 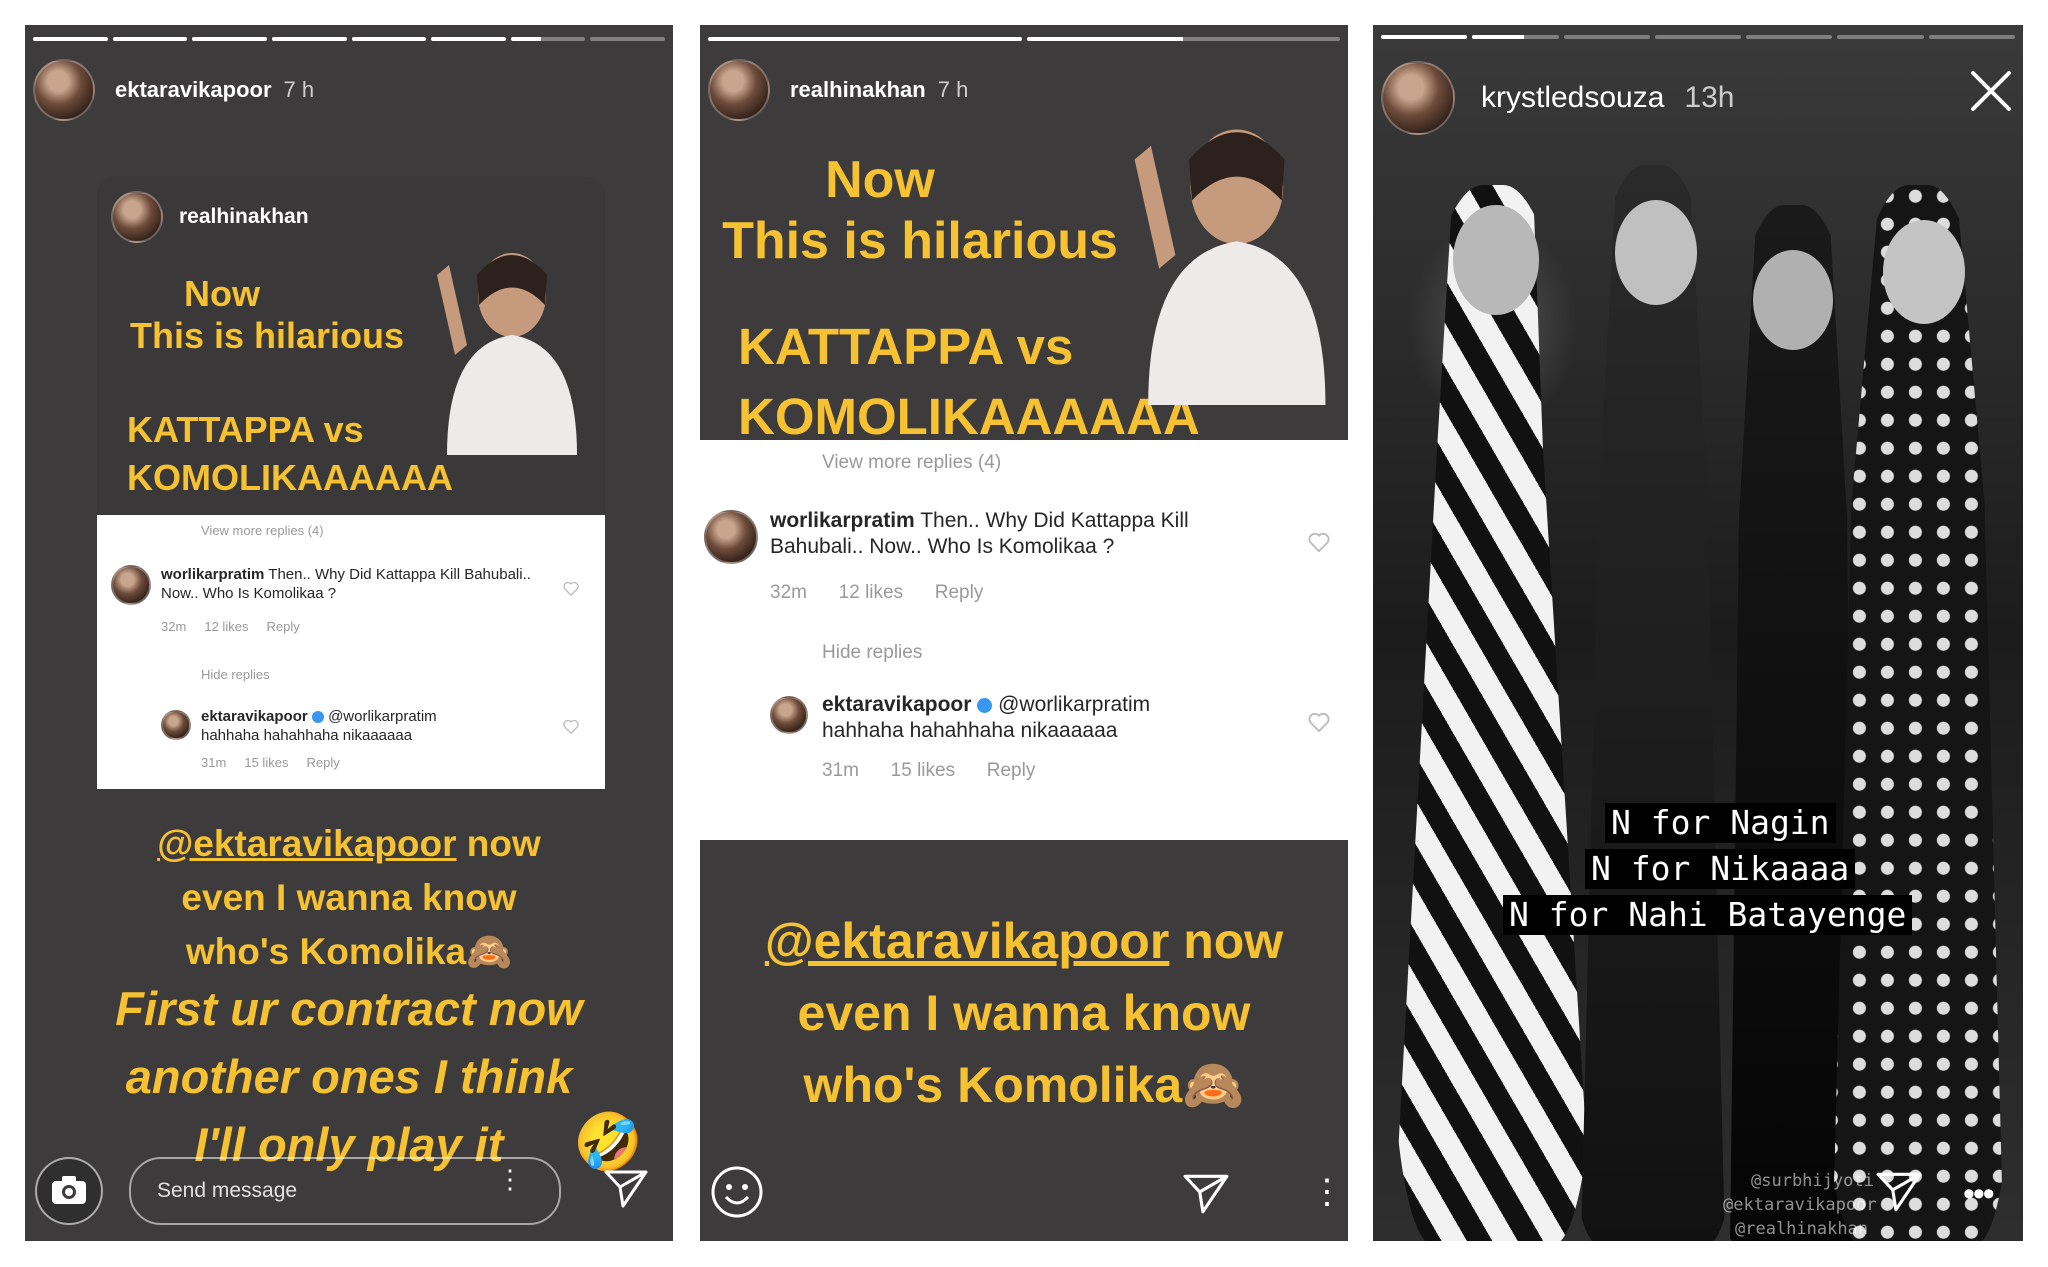 What do you see at coordinates (244, 216) in the screenshot?
I see `shared-username: realhinakhan` at bounding box center [244, 216].